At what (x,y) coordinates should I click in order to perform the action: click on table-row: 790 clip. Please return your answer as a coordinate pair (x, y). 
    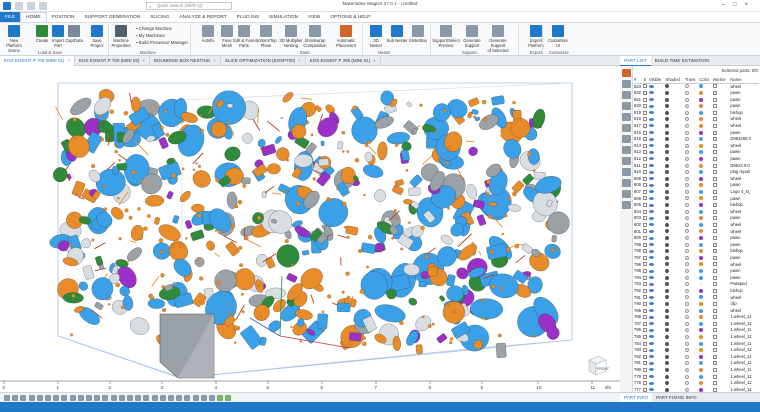
    Looking at the image, I should click on (696, 304).